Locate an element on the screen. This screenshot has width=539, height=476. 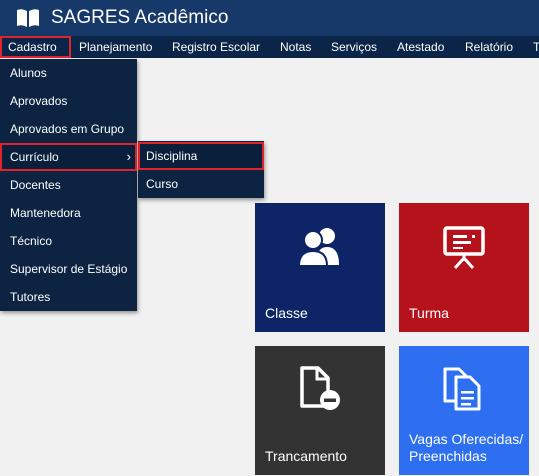
dropdown-item-label: Currículo is located at coordinates (34, 157).